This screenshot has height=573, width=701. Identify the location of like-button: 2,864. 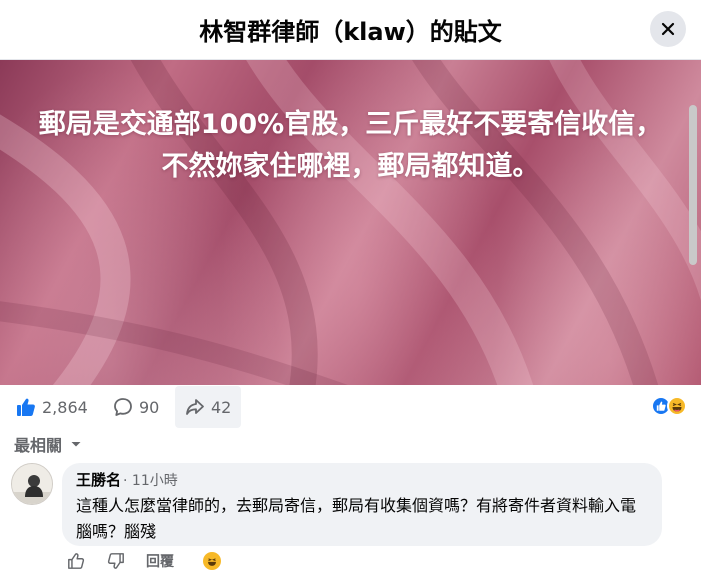
(52, 407).